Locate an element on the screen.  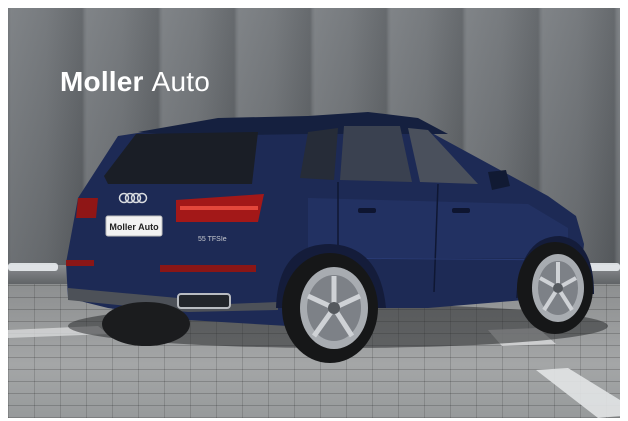
license-plate-text: Moller Auto is located at coordinates (134, 227).